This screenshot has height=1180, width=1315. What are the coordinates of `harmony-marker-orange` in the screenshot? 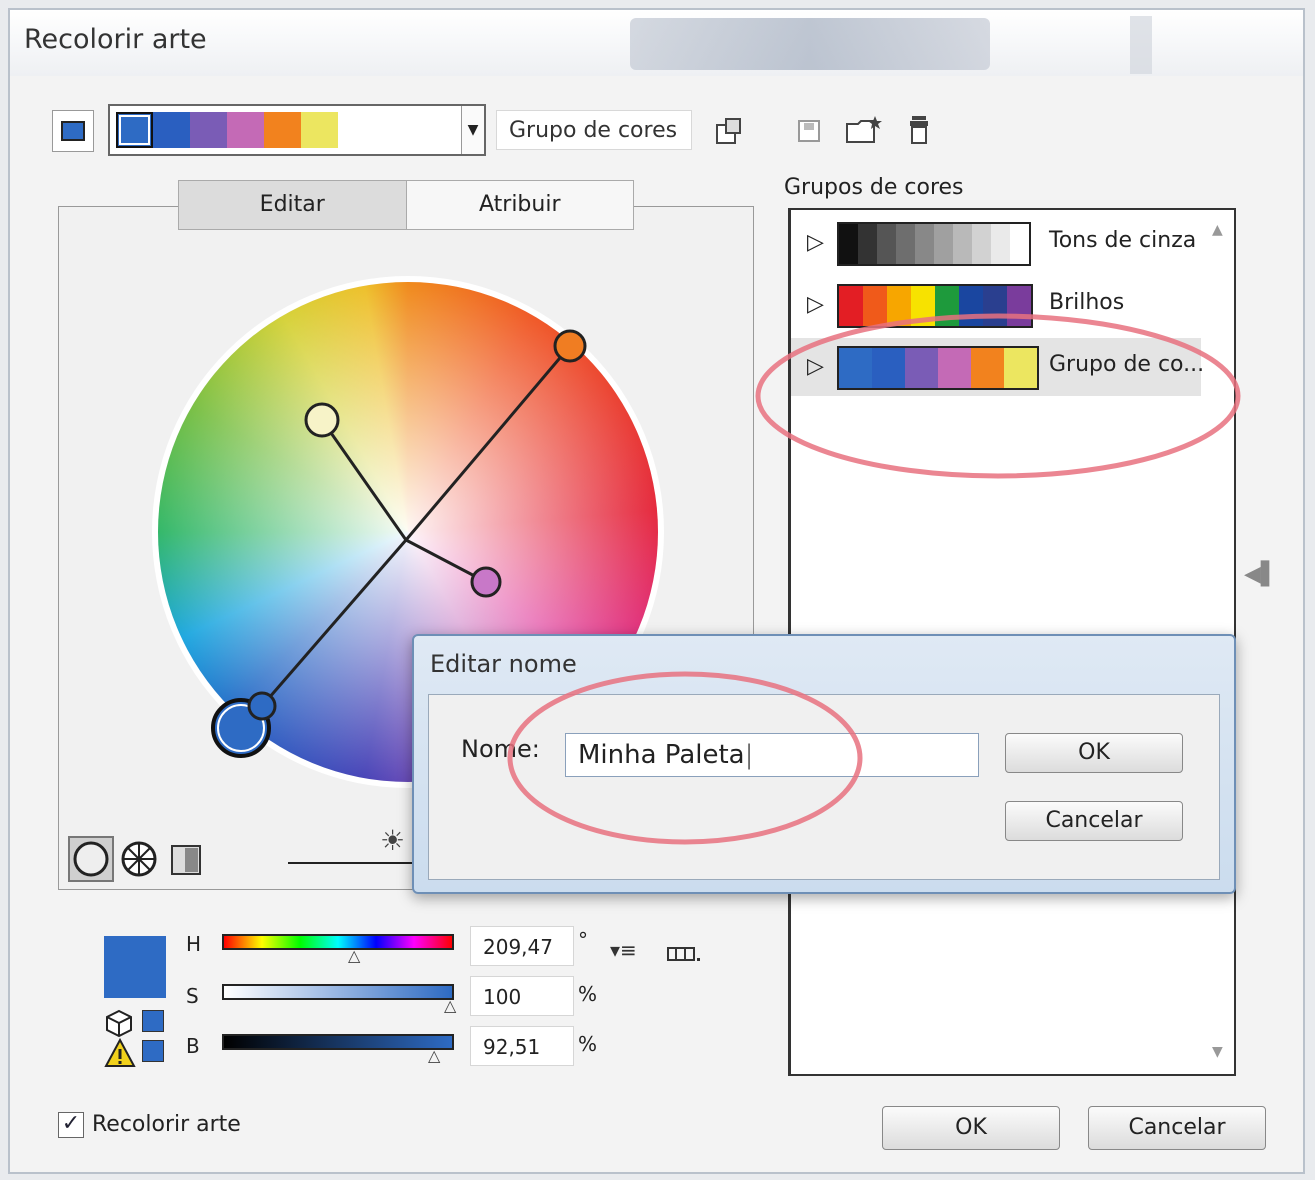 It's located at (570, 346).